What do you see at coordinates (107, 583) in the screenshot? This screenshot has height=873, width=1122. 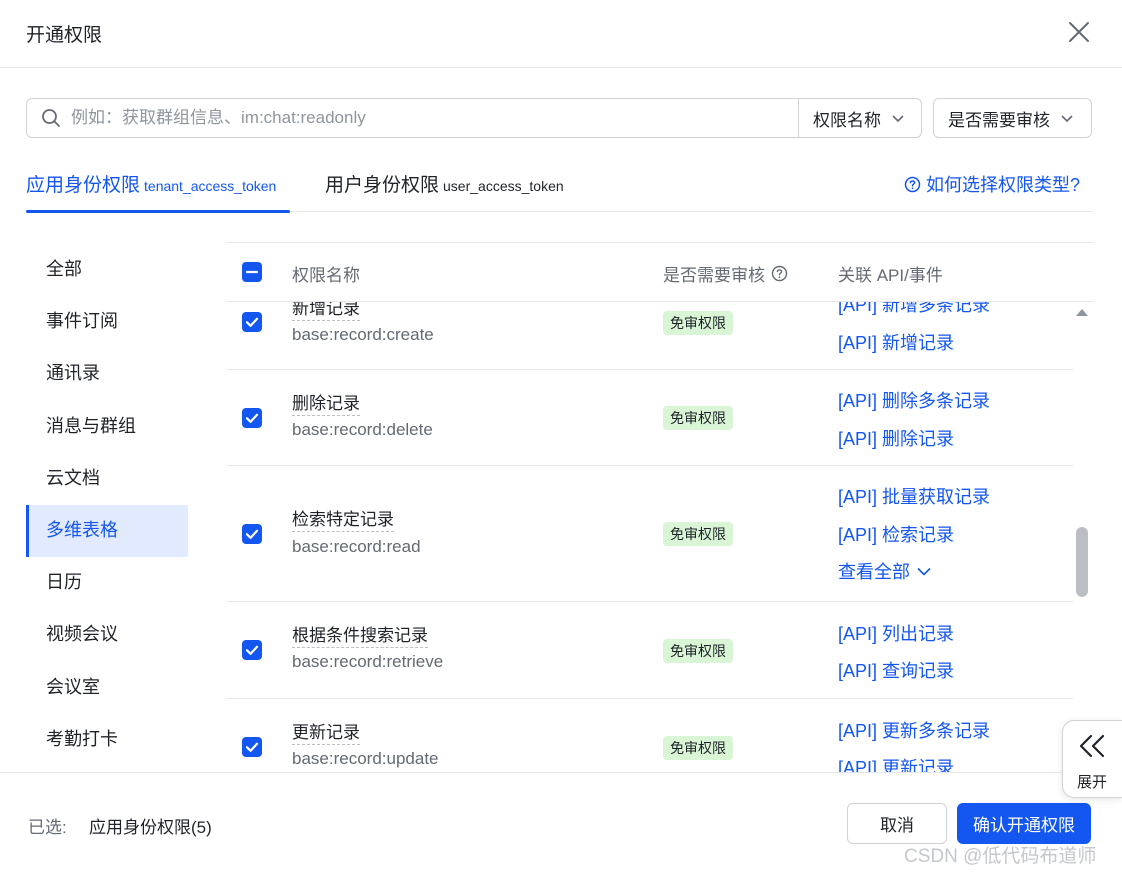 I see `sidebar-item-calendar: 日历` at bounding box center [107, 583].